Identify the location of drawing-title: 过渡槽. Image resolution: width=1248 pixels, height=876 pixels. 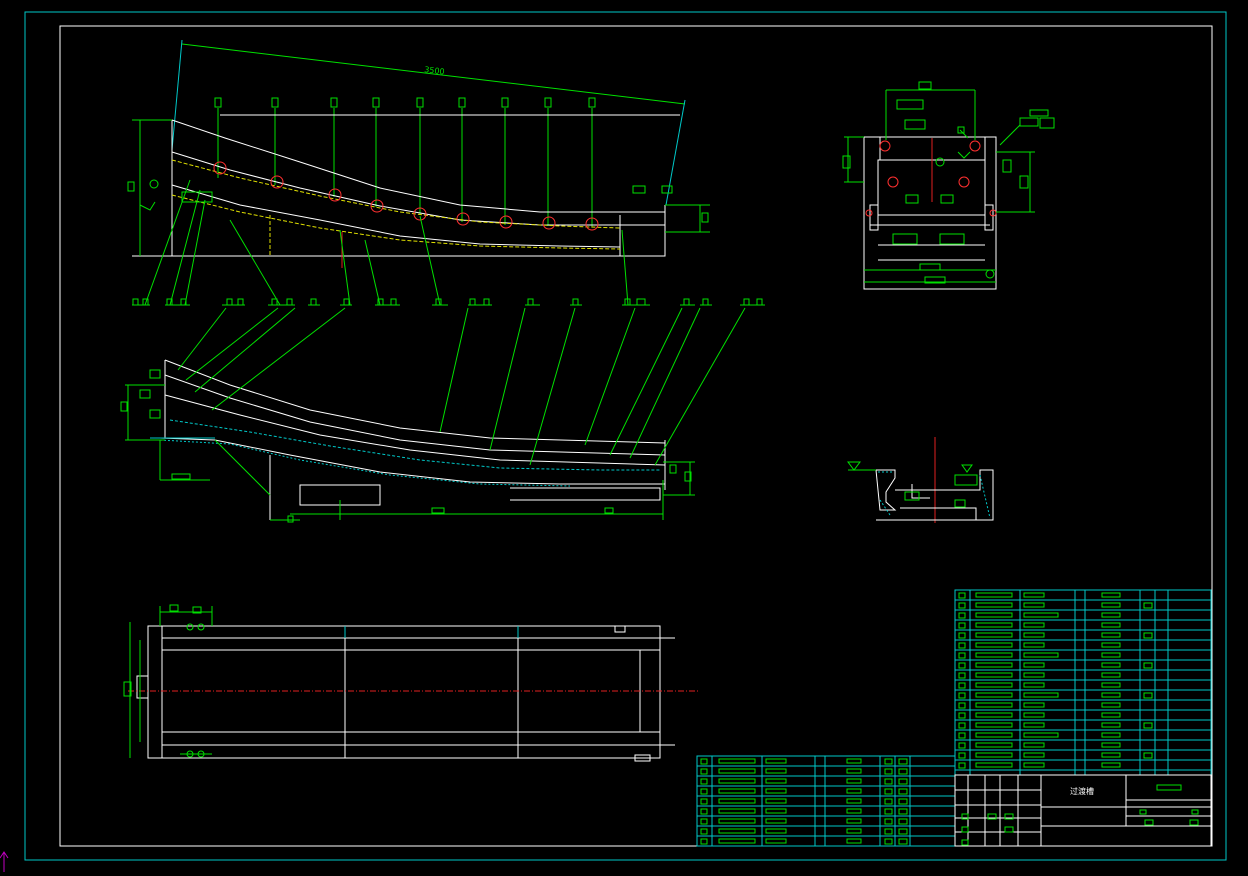
(1082, 791).